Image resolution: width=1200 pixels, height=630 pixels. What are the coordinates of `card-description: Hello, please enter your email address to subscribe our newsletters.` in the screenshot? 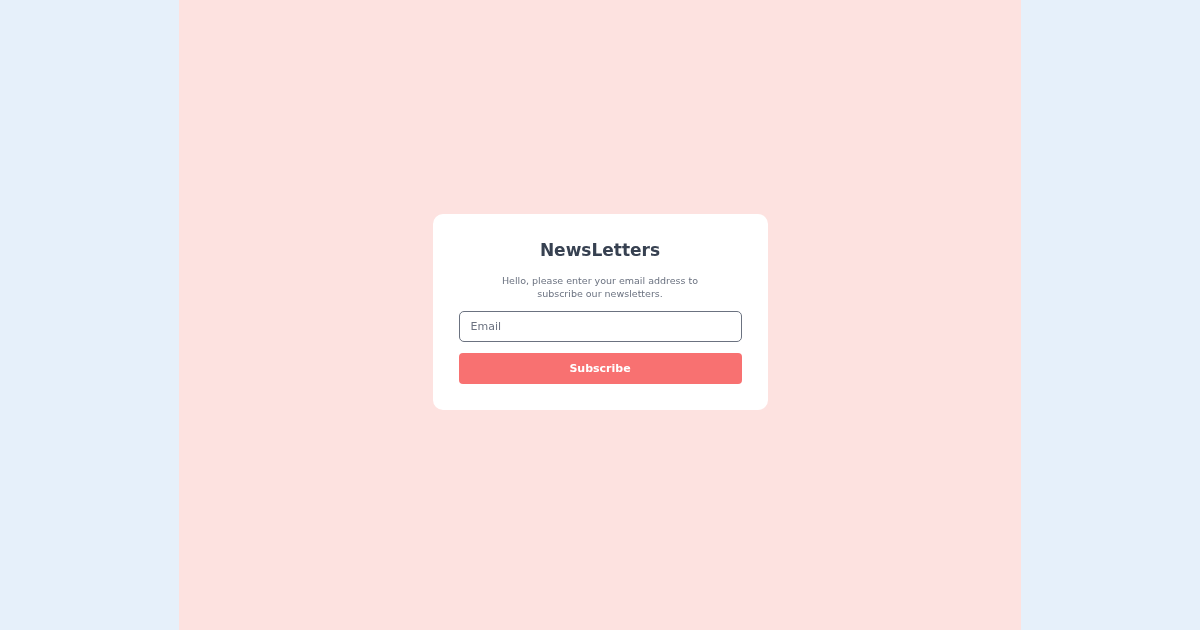 It's located at (600, 287).